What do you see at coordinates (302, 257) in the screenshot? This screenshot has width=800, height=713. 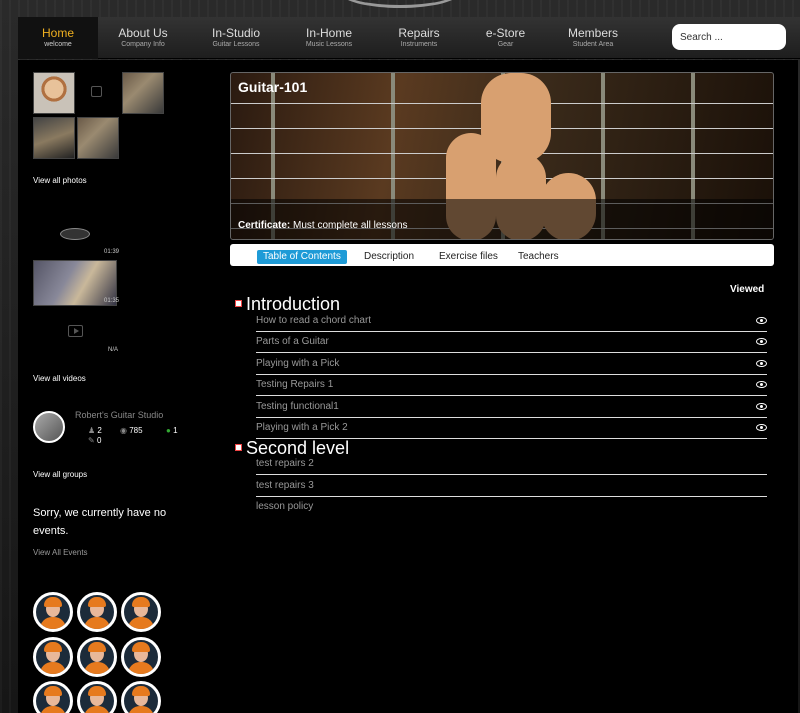 I see `tab-table-of-contents: Table of Contents` at bounding box center [302, 257].